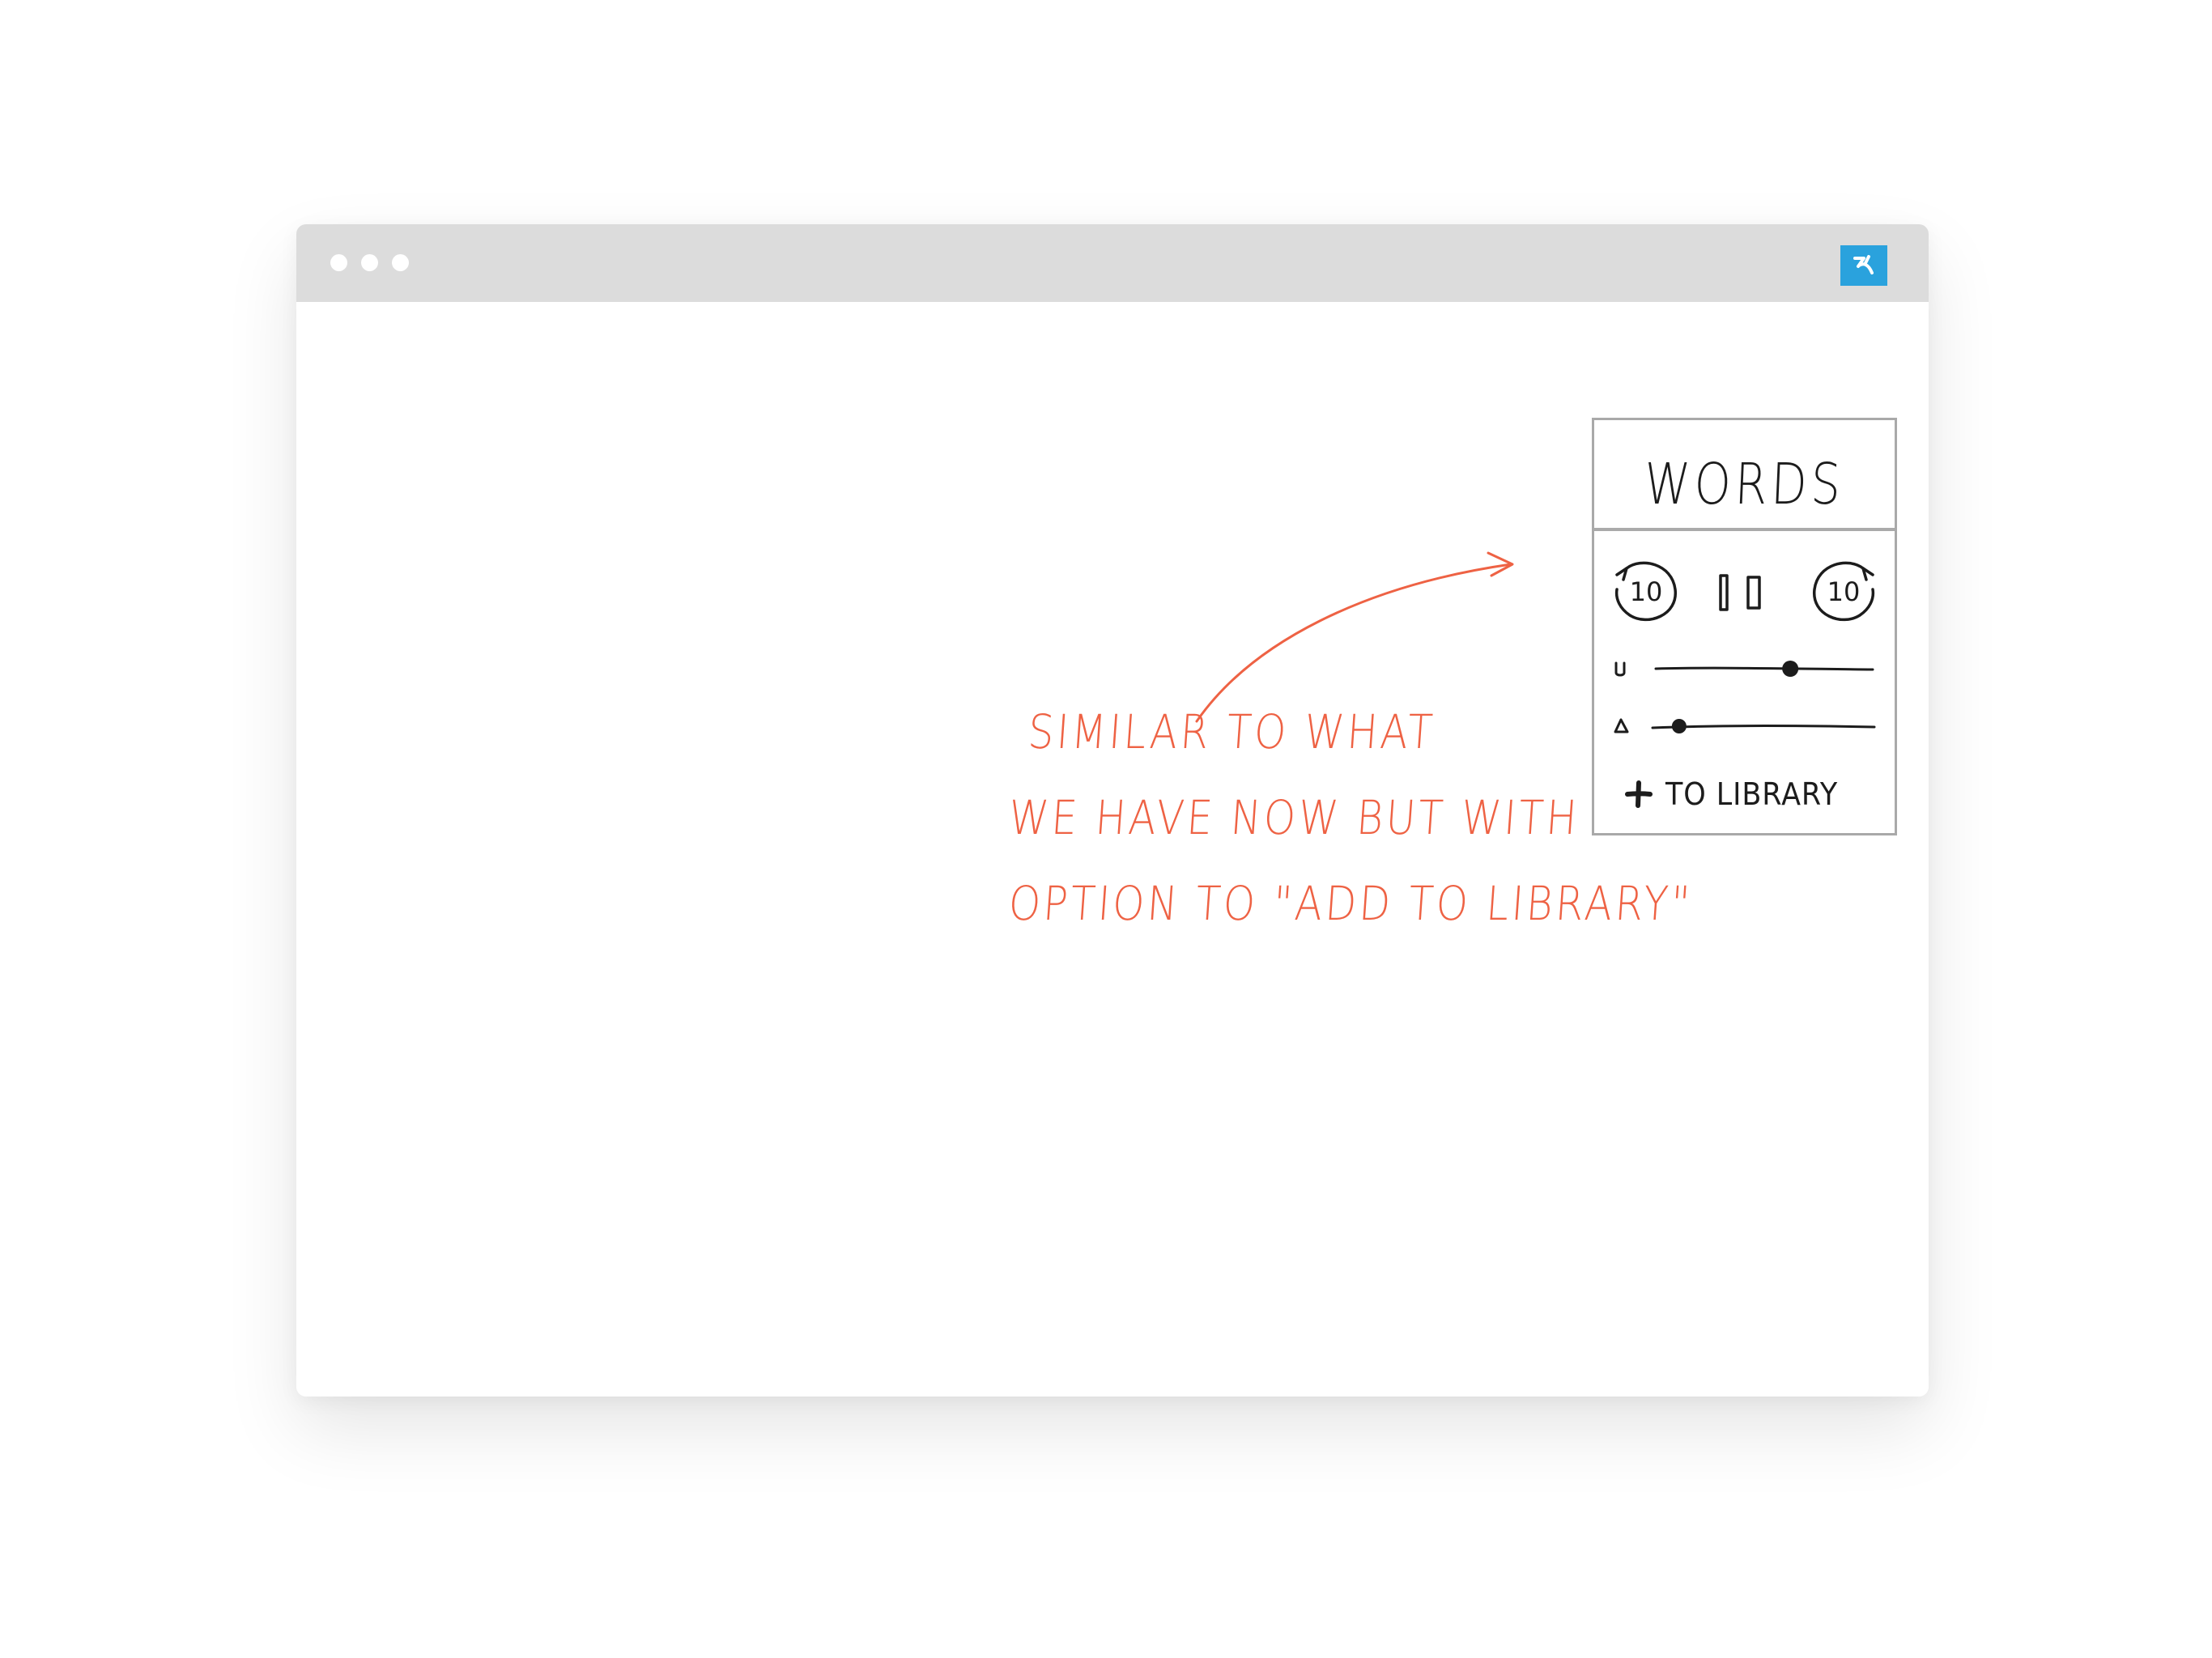 This screenshot has width=2212, height=1658. Describe the element at coordinates (1745, 626) in the screenshot. I see `words-widget: WORDS 10 10 TO LIBRARY` at that location.